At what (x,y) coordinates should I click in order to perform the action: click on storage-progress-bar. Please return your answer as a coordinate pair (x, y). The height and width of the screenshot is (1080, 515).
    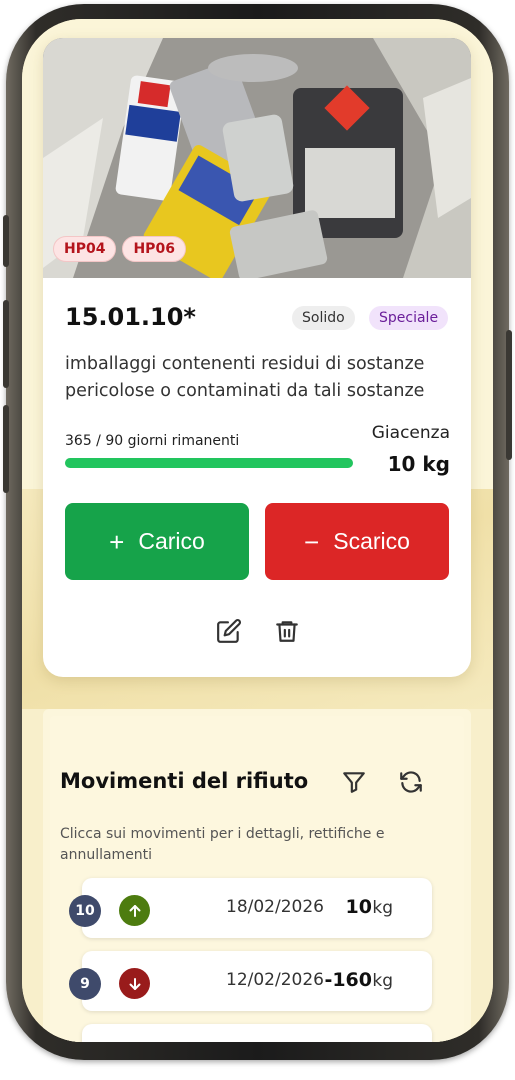
    Looking at the image, I should click on (209, 463).